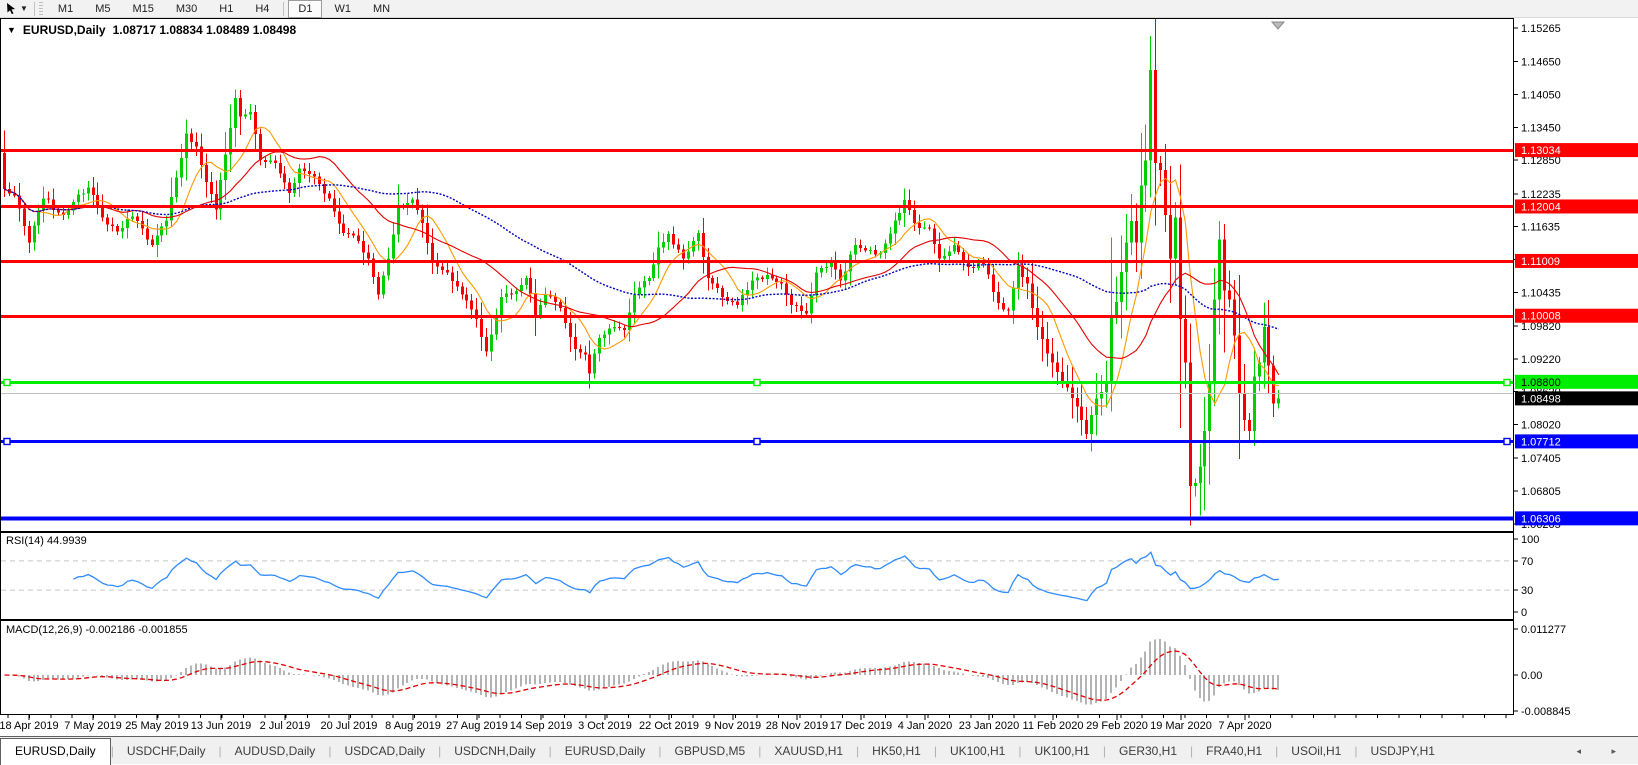  What do you see at coordinates (808, 752) in the screenshot?
I see `chart-tab-XAUUSD-H1: XAUUSD,H1` at bounding box center [808, 752].